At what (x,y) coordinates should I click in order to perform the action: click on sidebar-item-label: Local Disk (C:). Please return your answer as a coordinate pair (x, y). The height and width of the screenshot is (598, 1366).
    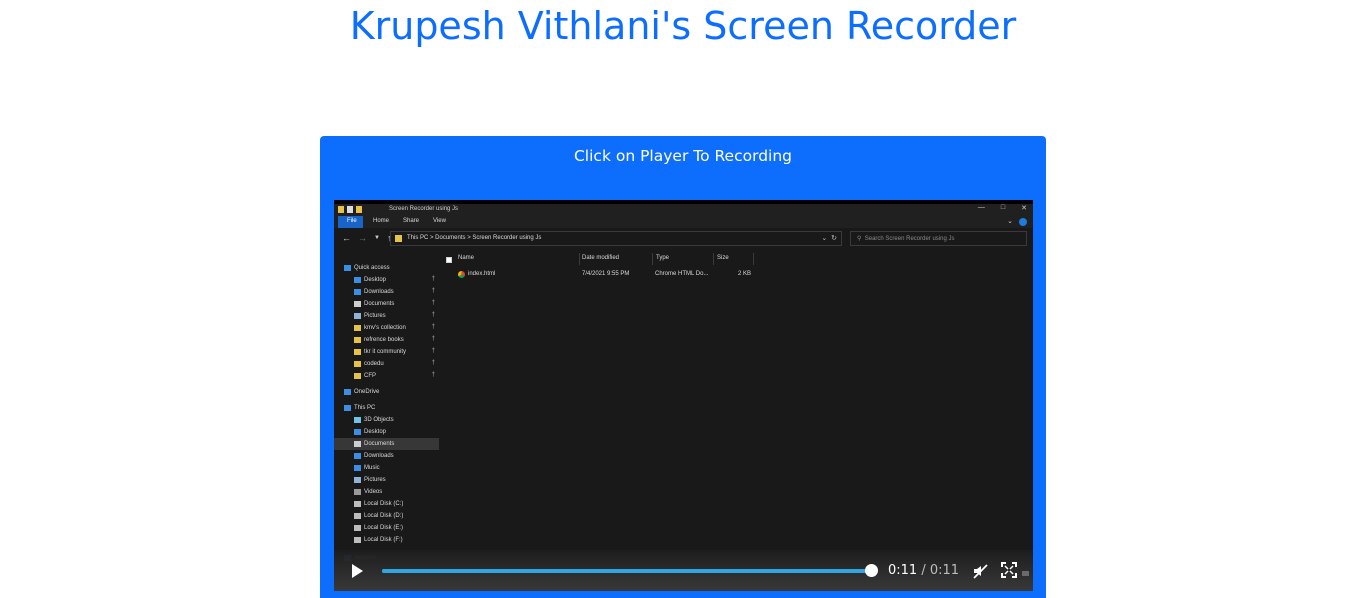
    Looking at the image, I should click on (384, 503).